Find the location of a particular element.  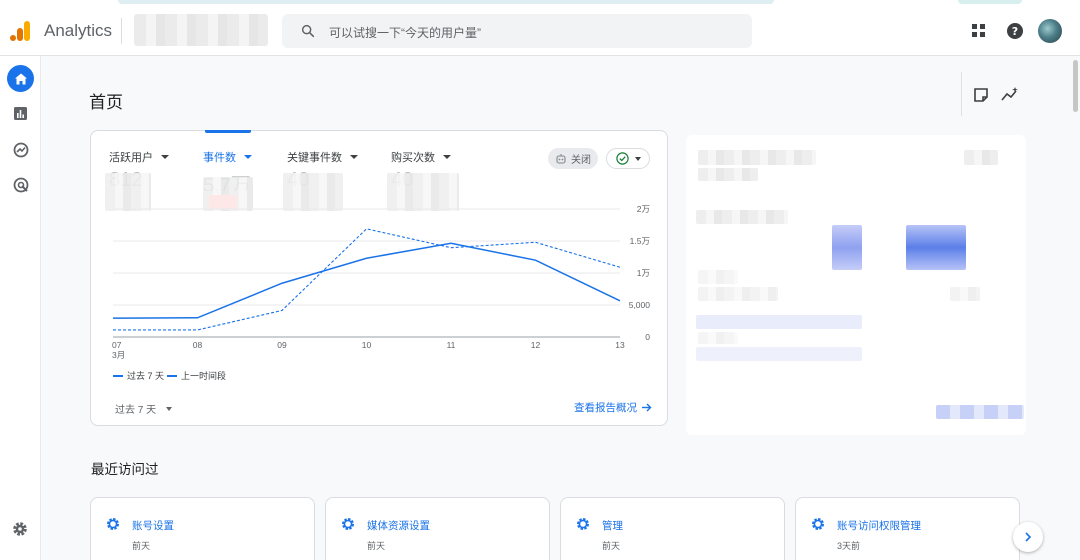

tab-purchases: 购买次数 is located at coordinates (421, 157).